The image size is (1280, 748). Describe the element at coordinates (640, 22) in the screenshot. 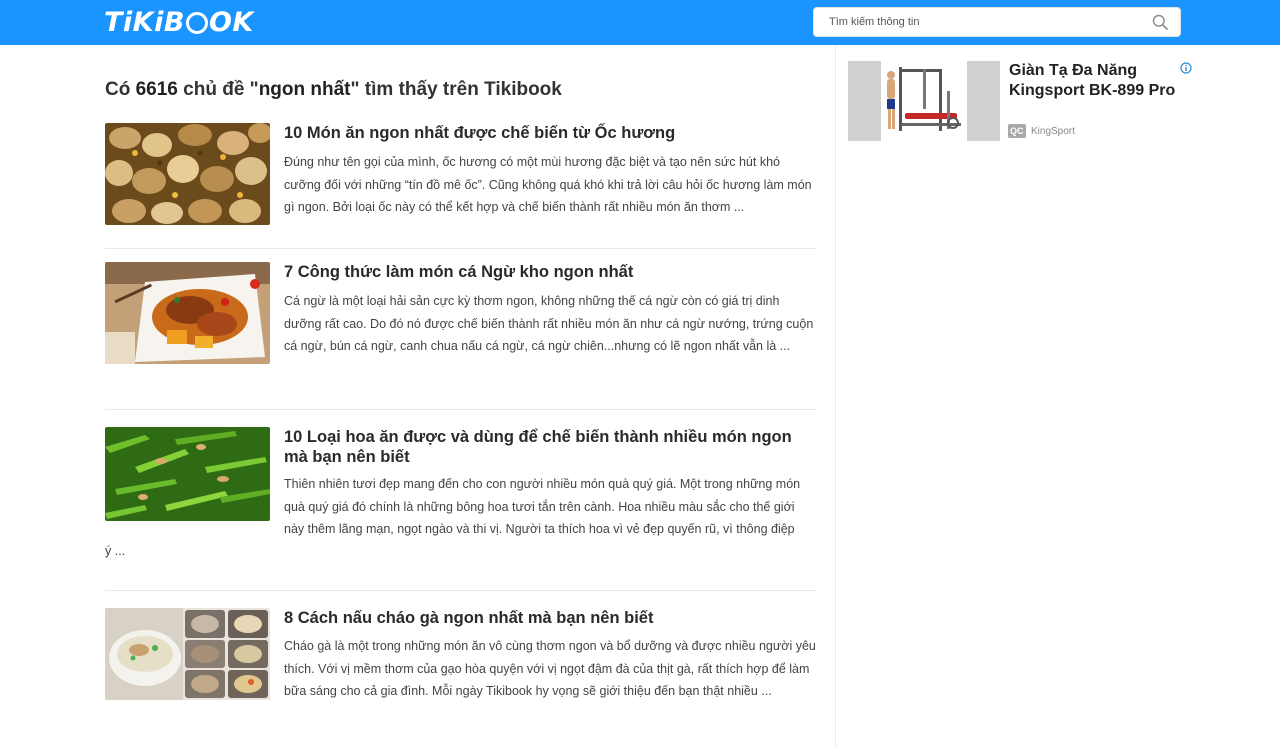

I see `top-header: TiKiB OK` at that location.